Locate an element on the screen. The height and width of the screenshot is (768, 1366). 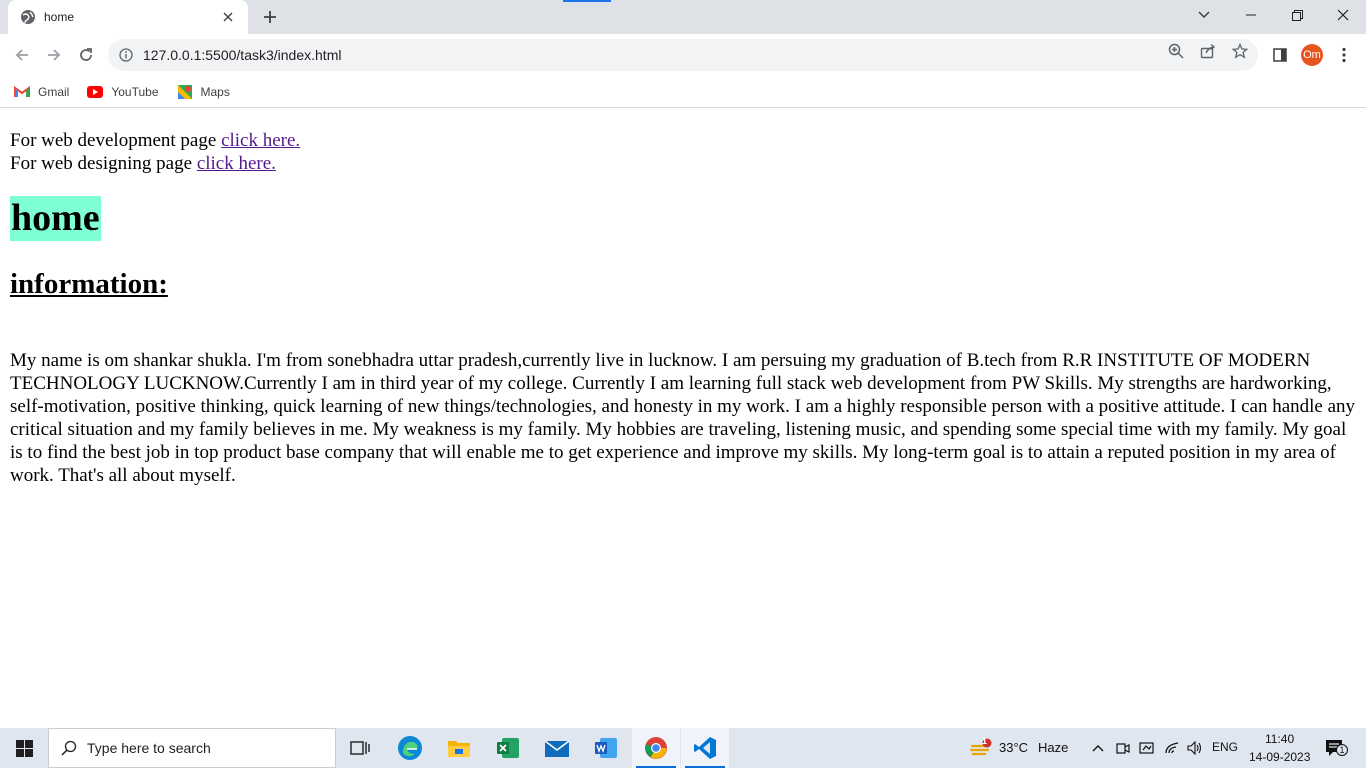
minimize-button is located at coordinates (1251, 15).